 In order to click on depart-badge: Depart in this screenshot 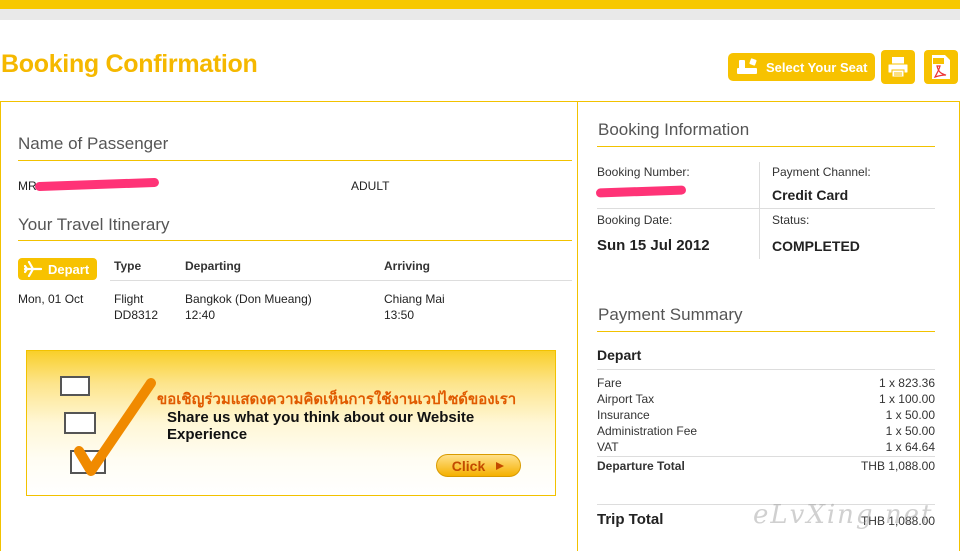, I will do `click(57, 269)`.